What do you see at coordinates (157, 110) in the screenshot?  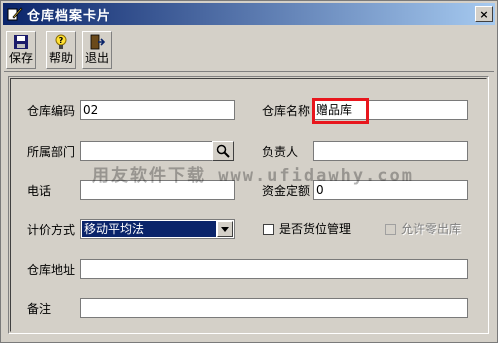 I see `warehouse-code-input: 02` at bounding box center [157, 110].